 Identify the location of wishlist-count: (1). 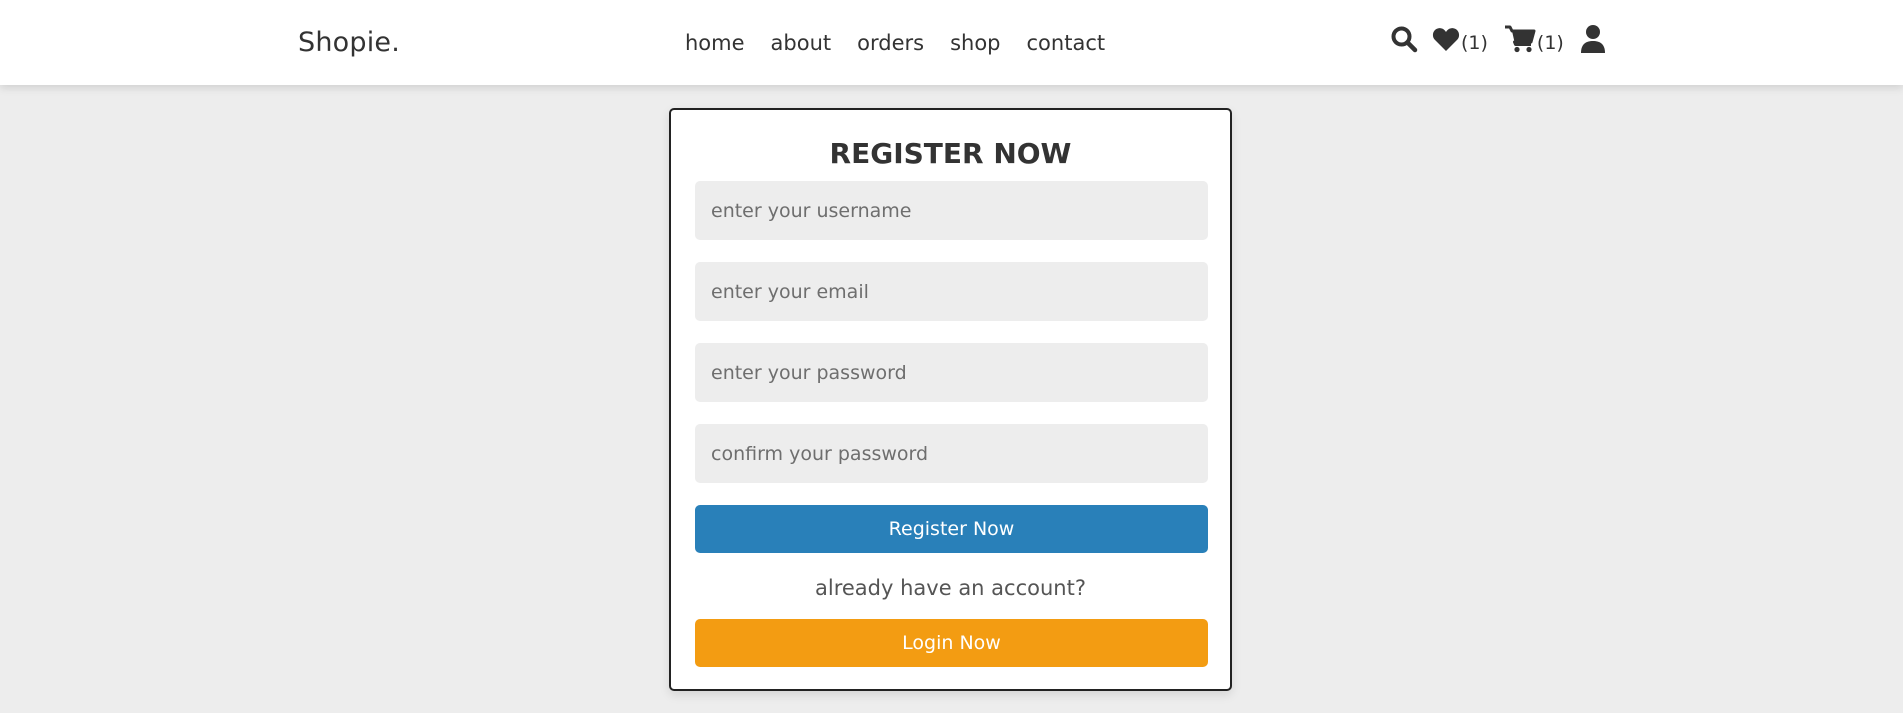
(1474, 42).